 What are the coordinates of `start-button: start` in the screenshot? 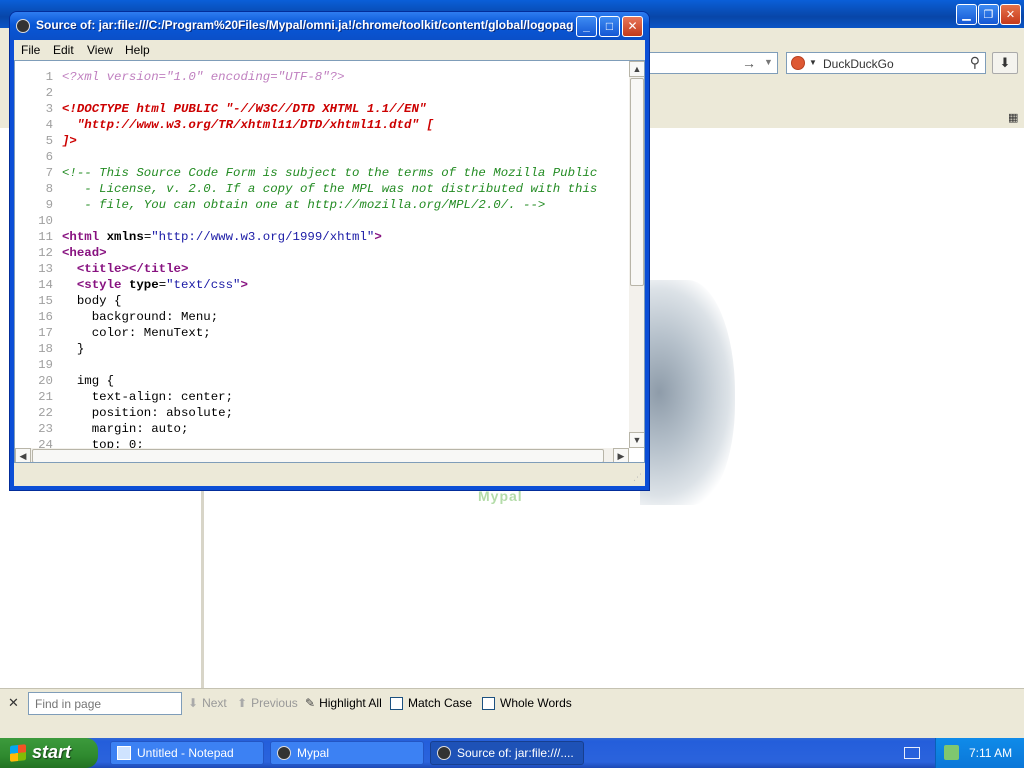 It's located at (49, 753).